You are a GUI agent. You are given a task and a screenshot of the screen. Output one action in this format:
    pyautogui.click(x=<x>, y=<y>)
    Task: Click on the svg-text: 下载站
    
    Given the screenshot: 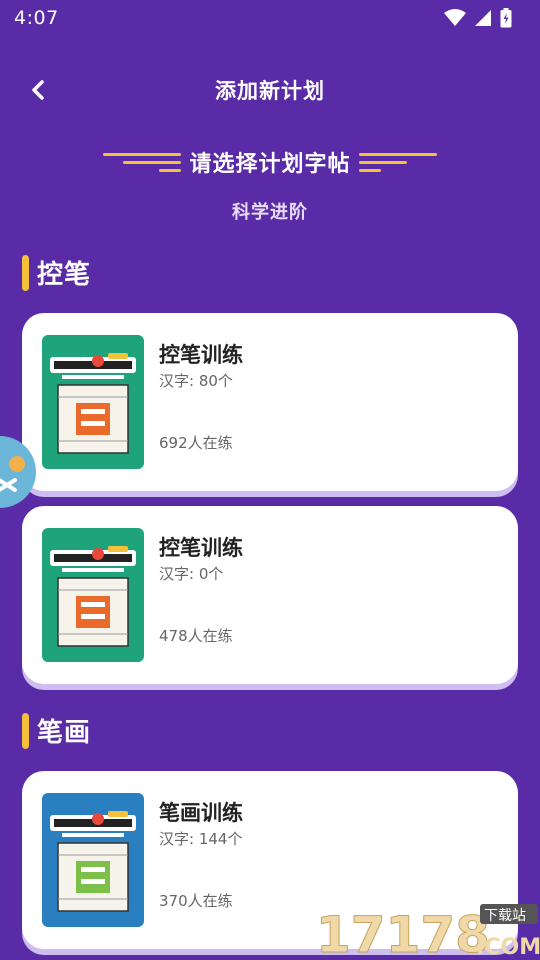 What is the action you would take?
    pyautogui.click(x=505, y=916)
    